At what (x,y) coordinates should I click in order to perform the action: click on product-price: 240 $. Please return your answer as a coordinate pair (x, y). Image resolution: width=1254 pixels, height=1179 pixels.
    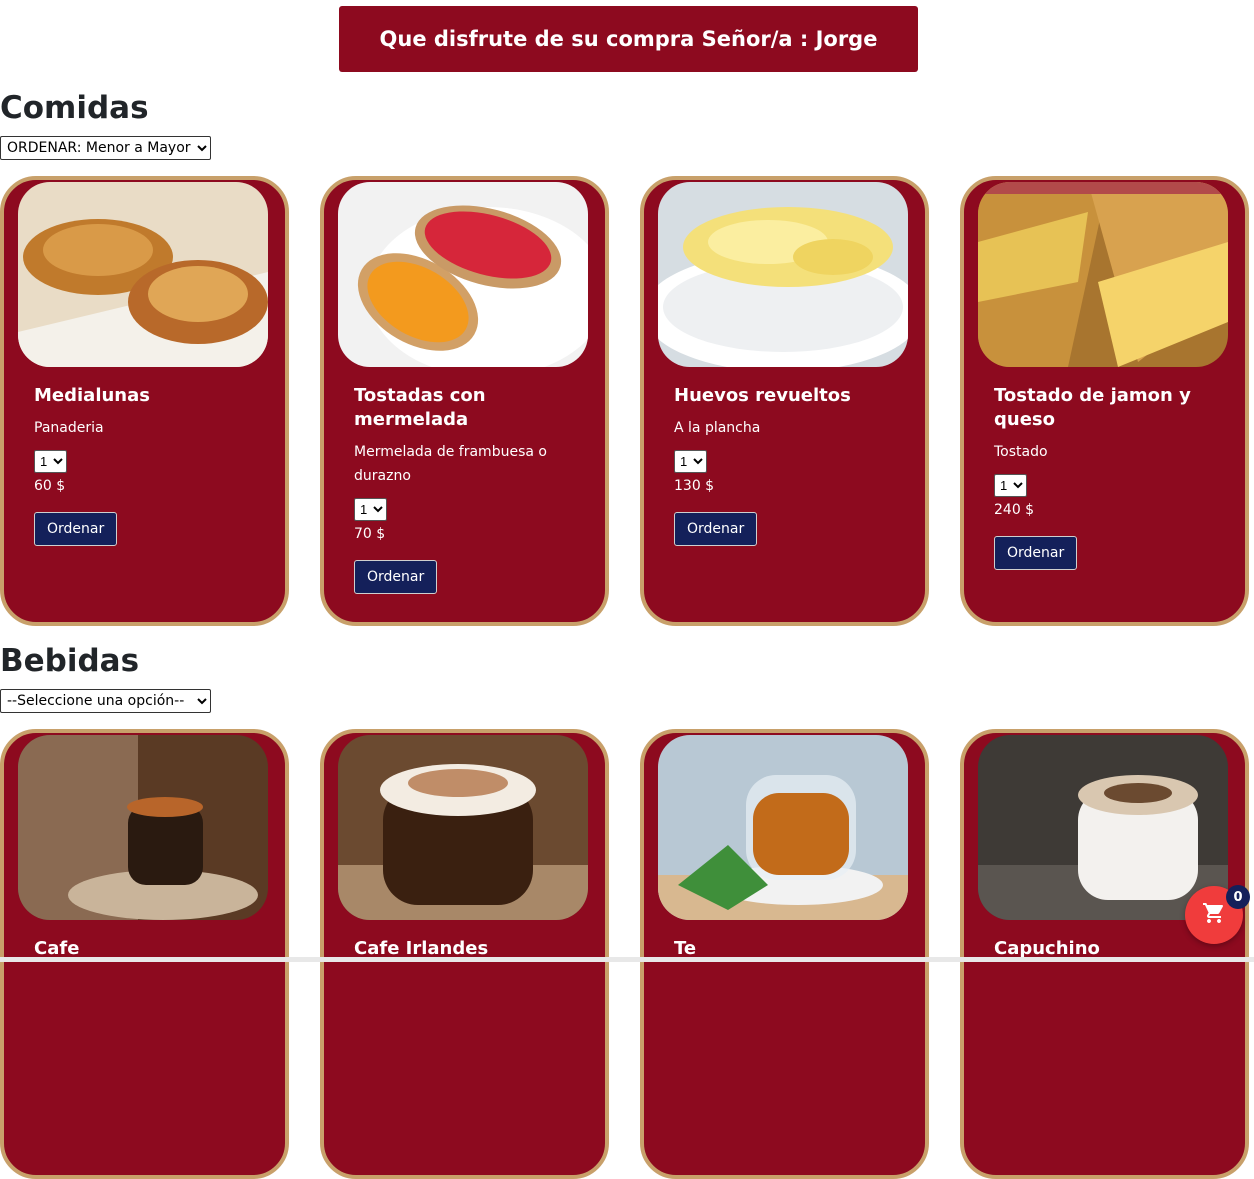
    Looking at the image, I should click on (1014, 510).